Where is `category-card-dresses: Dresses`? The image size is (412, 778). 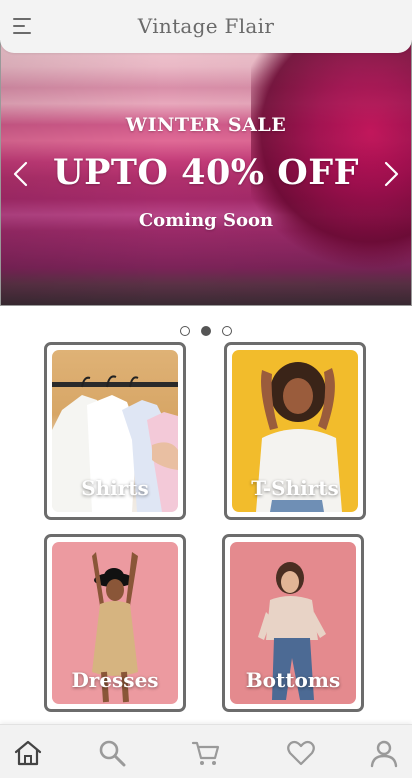
category-card-dresses: Dresses is located at coordinates (115, 623).